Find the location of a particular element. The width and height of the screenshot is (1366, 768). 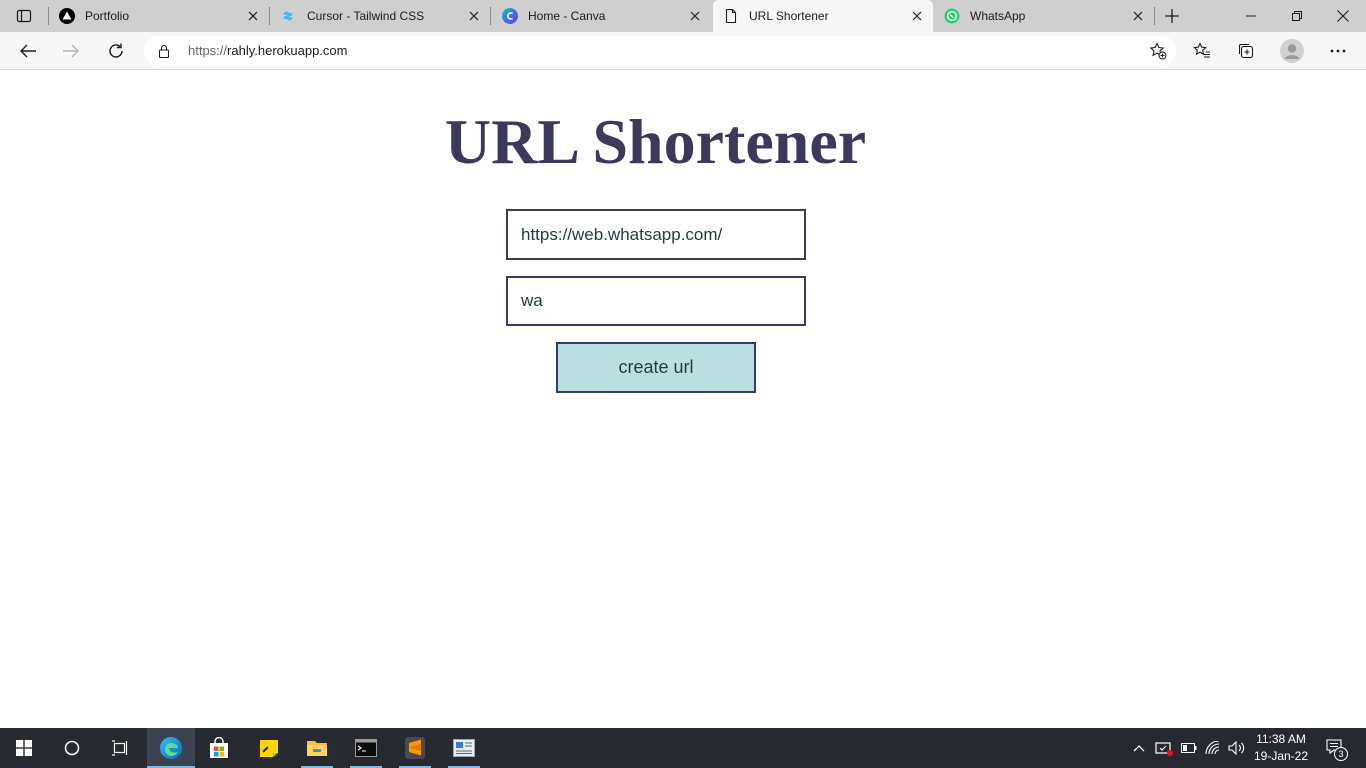

tab-title: Portfolio is located at coordinates (107, 16).